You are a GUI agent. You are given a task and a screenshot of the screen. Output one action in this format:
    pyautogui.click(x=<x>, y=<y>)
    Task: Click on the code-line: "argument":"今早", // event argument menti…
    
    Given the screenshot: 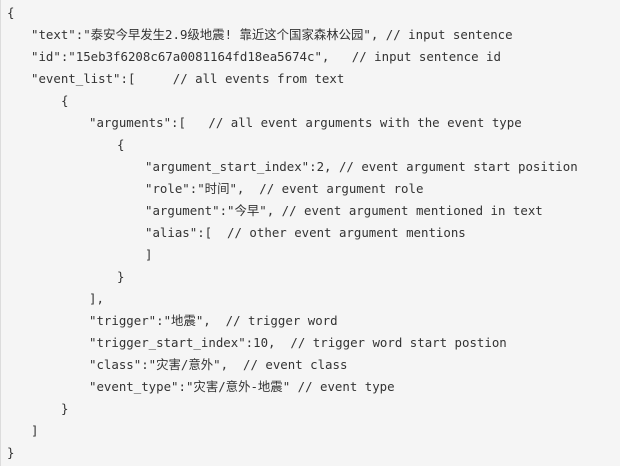 What is the action you would take?
    pyautogui.click(x=344, y=210)
    